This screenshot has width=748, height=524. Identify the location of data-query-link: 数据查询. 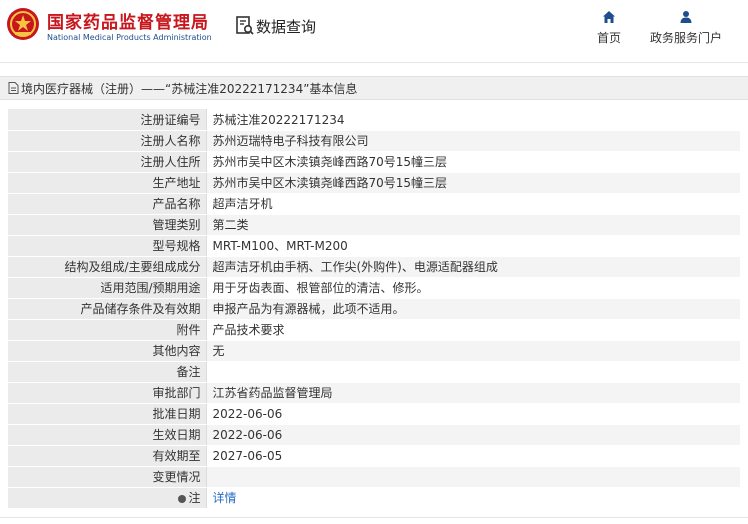
(276, 26).